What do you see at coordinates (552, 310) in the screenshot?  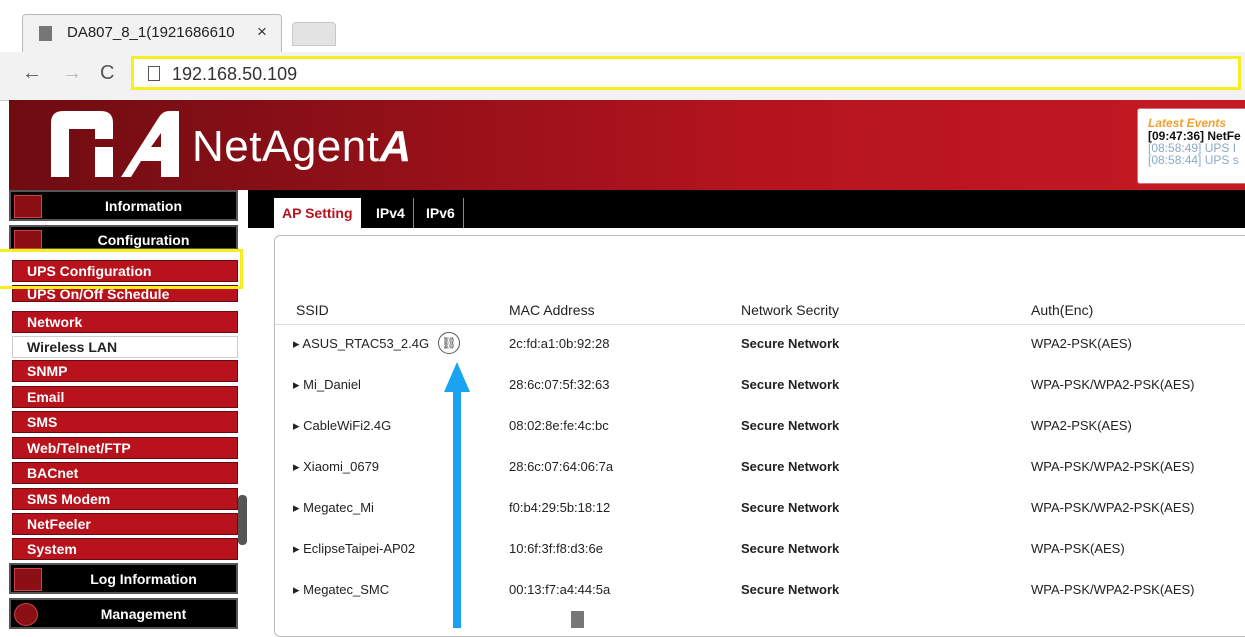 I see `column-header-mac: MAC Address` at bounding box center [552, 310].